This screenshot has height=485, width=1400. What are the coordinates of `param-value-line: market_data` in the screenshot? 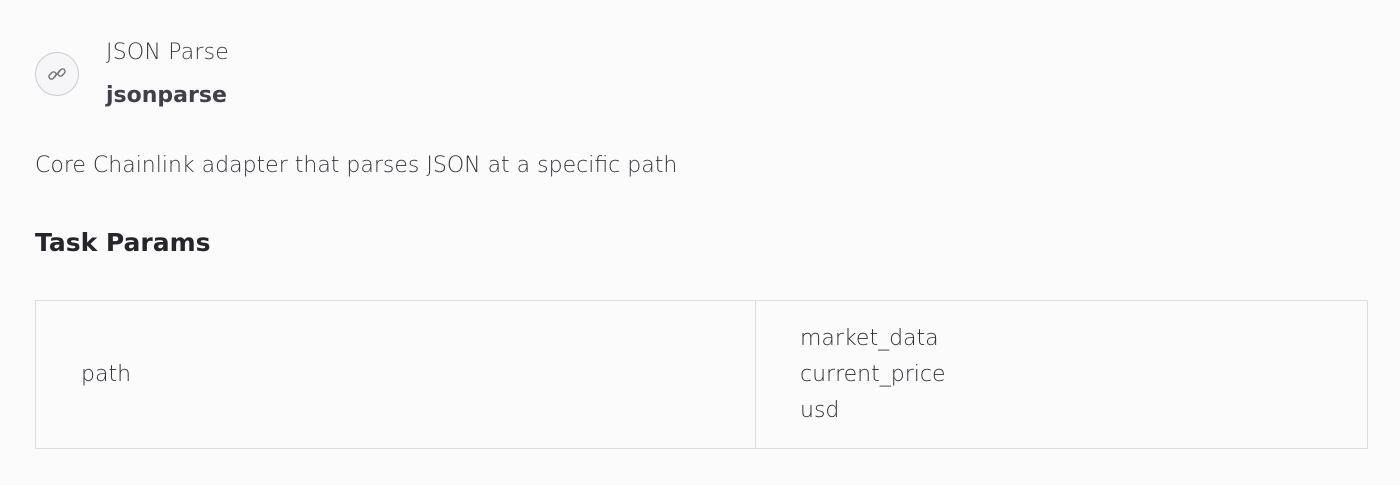 It's located at (869, 338).